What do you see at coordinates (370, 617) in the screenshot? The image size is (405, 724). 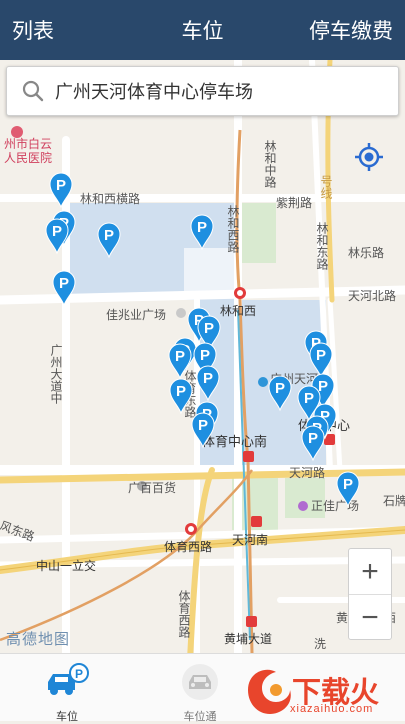 I see `zoom-out-button: −` at bounding box center [370, 617].